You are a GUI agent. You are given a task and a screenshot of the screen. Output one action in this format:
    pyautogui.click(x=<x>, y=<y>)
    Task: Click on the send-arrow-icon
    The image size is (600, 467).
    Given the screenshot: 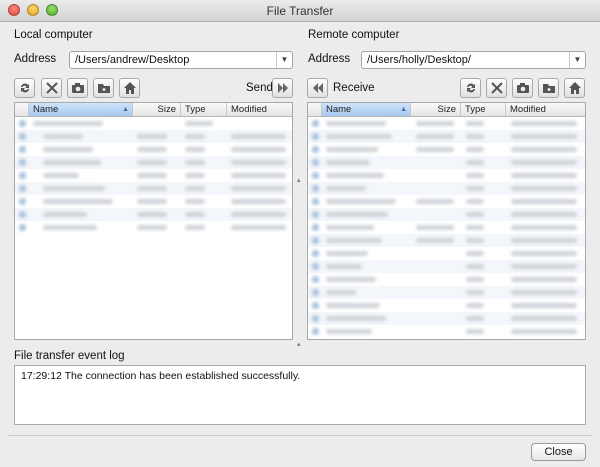 What is the action you would take?
    pyautogui.click(x=283, y=88)
    